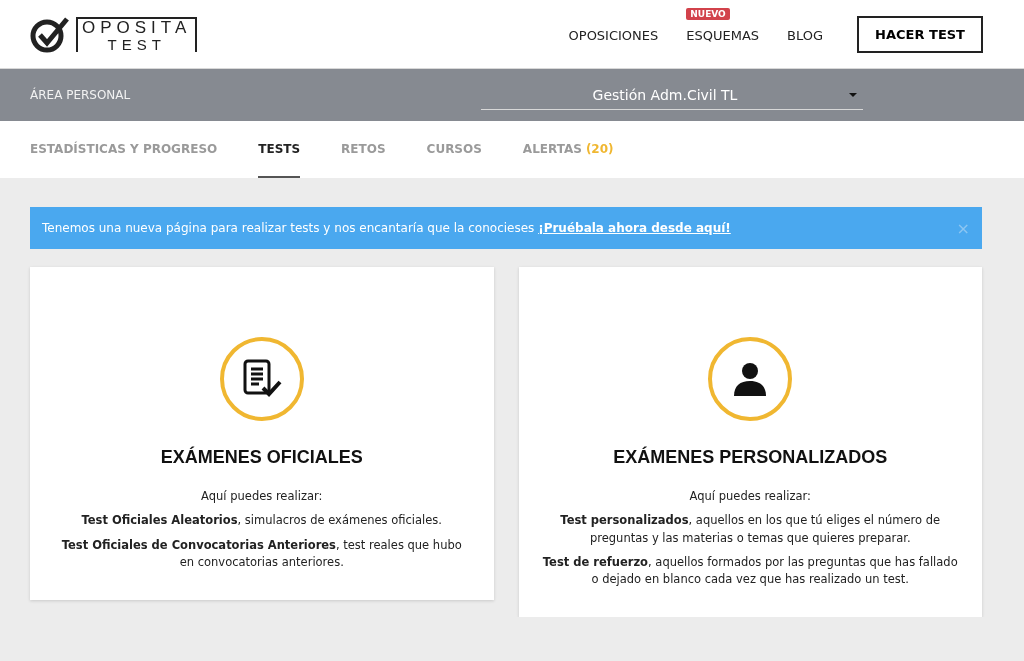 The height and width of the screenshot is (661, 1024). I want to click on card-title: EXÁMENES PERSONALIZADOS, so click(750, 457).